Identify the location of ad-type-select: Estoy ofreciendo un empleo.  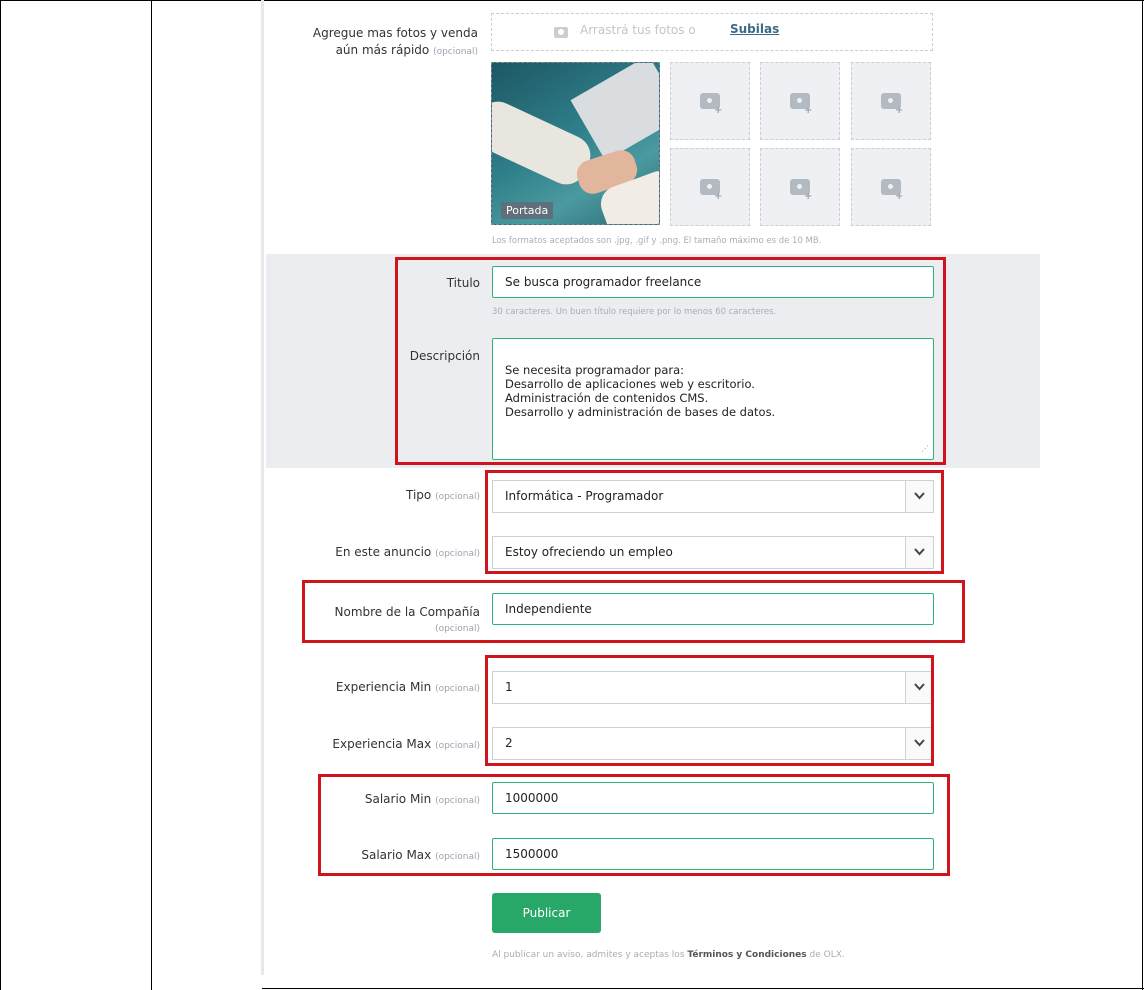
(713, 552).